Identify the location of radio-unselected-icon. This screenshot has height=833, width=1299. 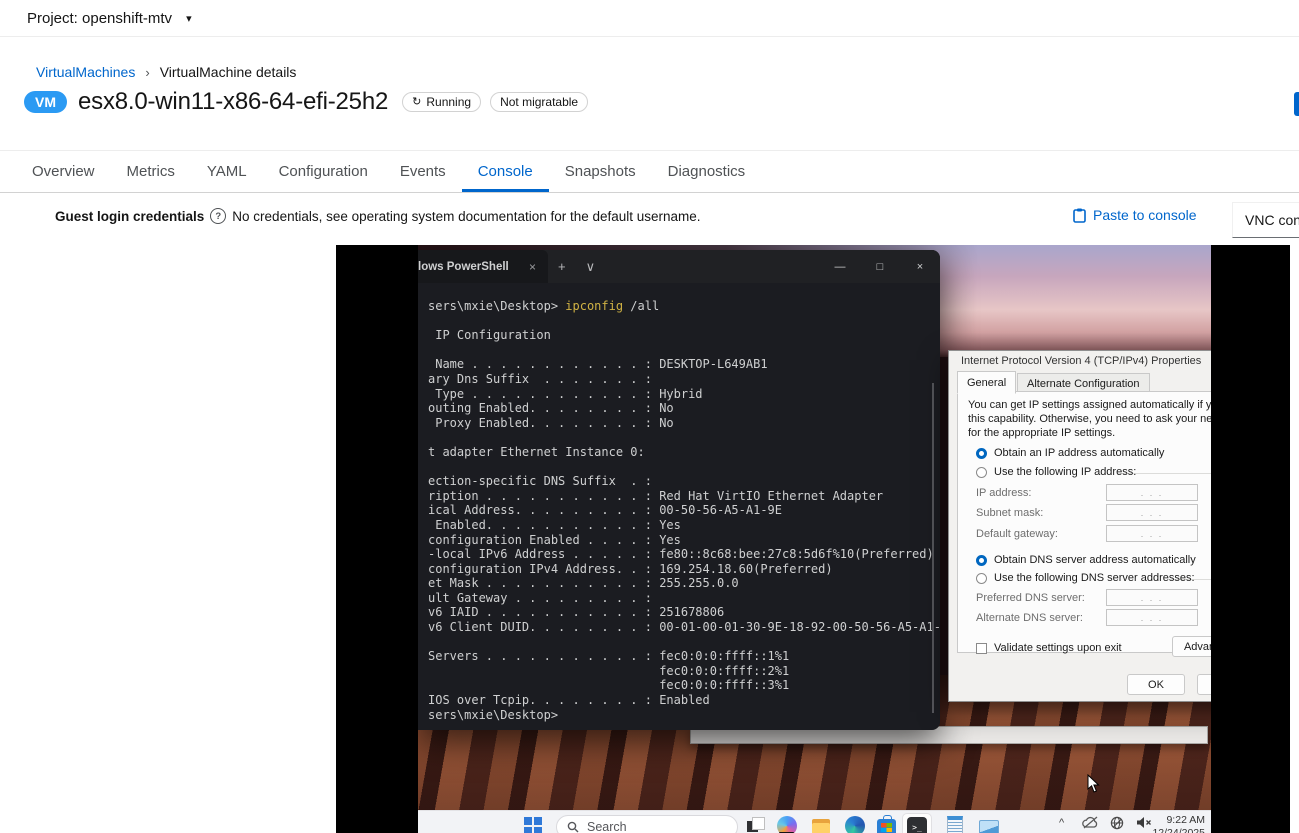
(981, 472).